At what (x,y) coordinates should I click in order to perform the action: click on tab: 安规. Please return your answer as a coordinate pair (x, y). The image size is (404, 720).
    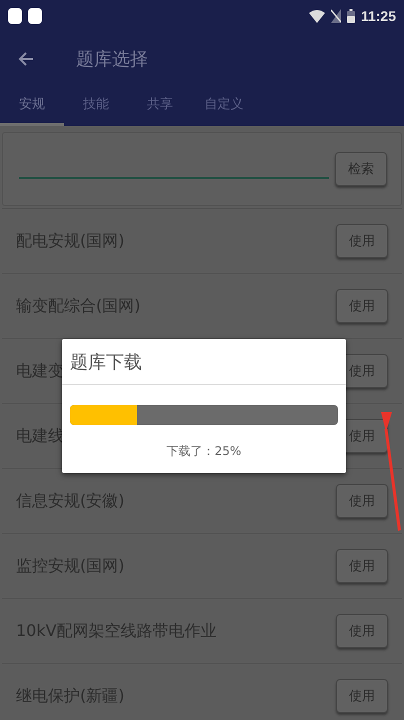
    Looking at the image, I should click on (32, 105).